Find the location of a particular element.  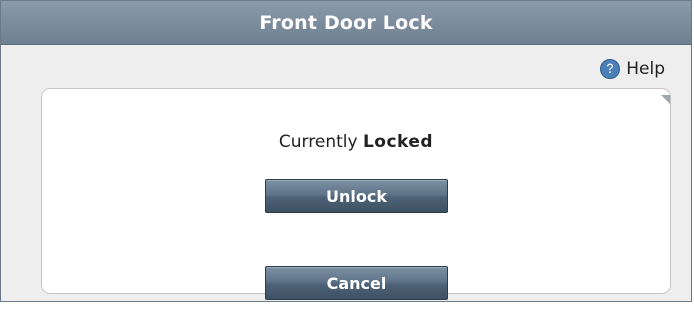

help-label: Help is located at coordinates (645, 69).